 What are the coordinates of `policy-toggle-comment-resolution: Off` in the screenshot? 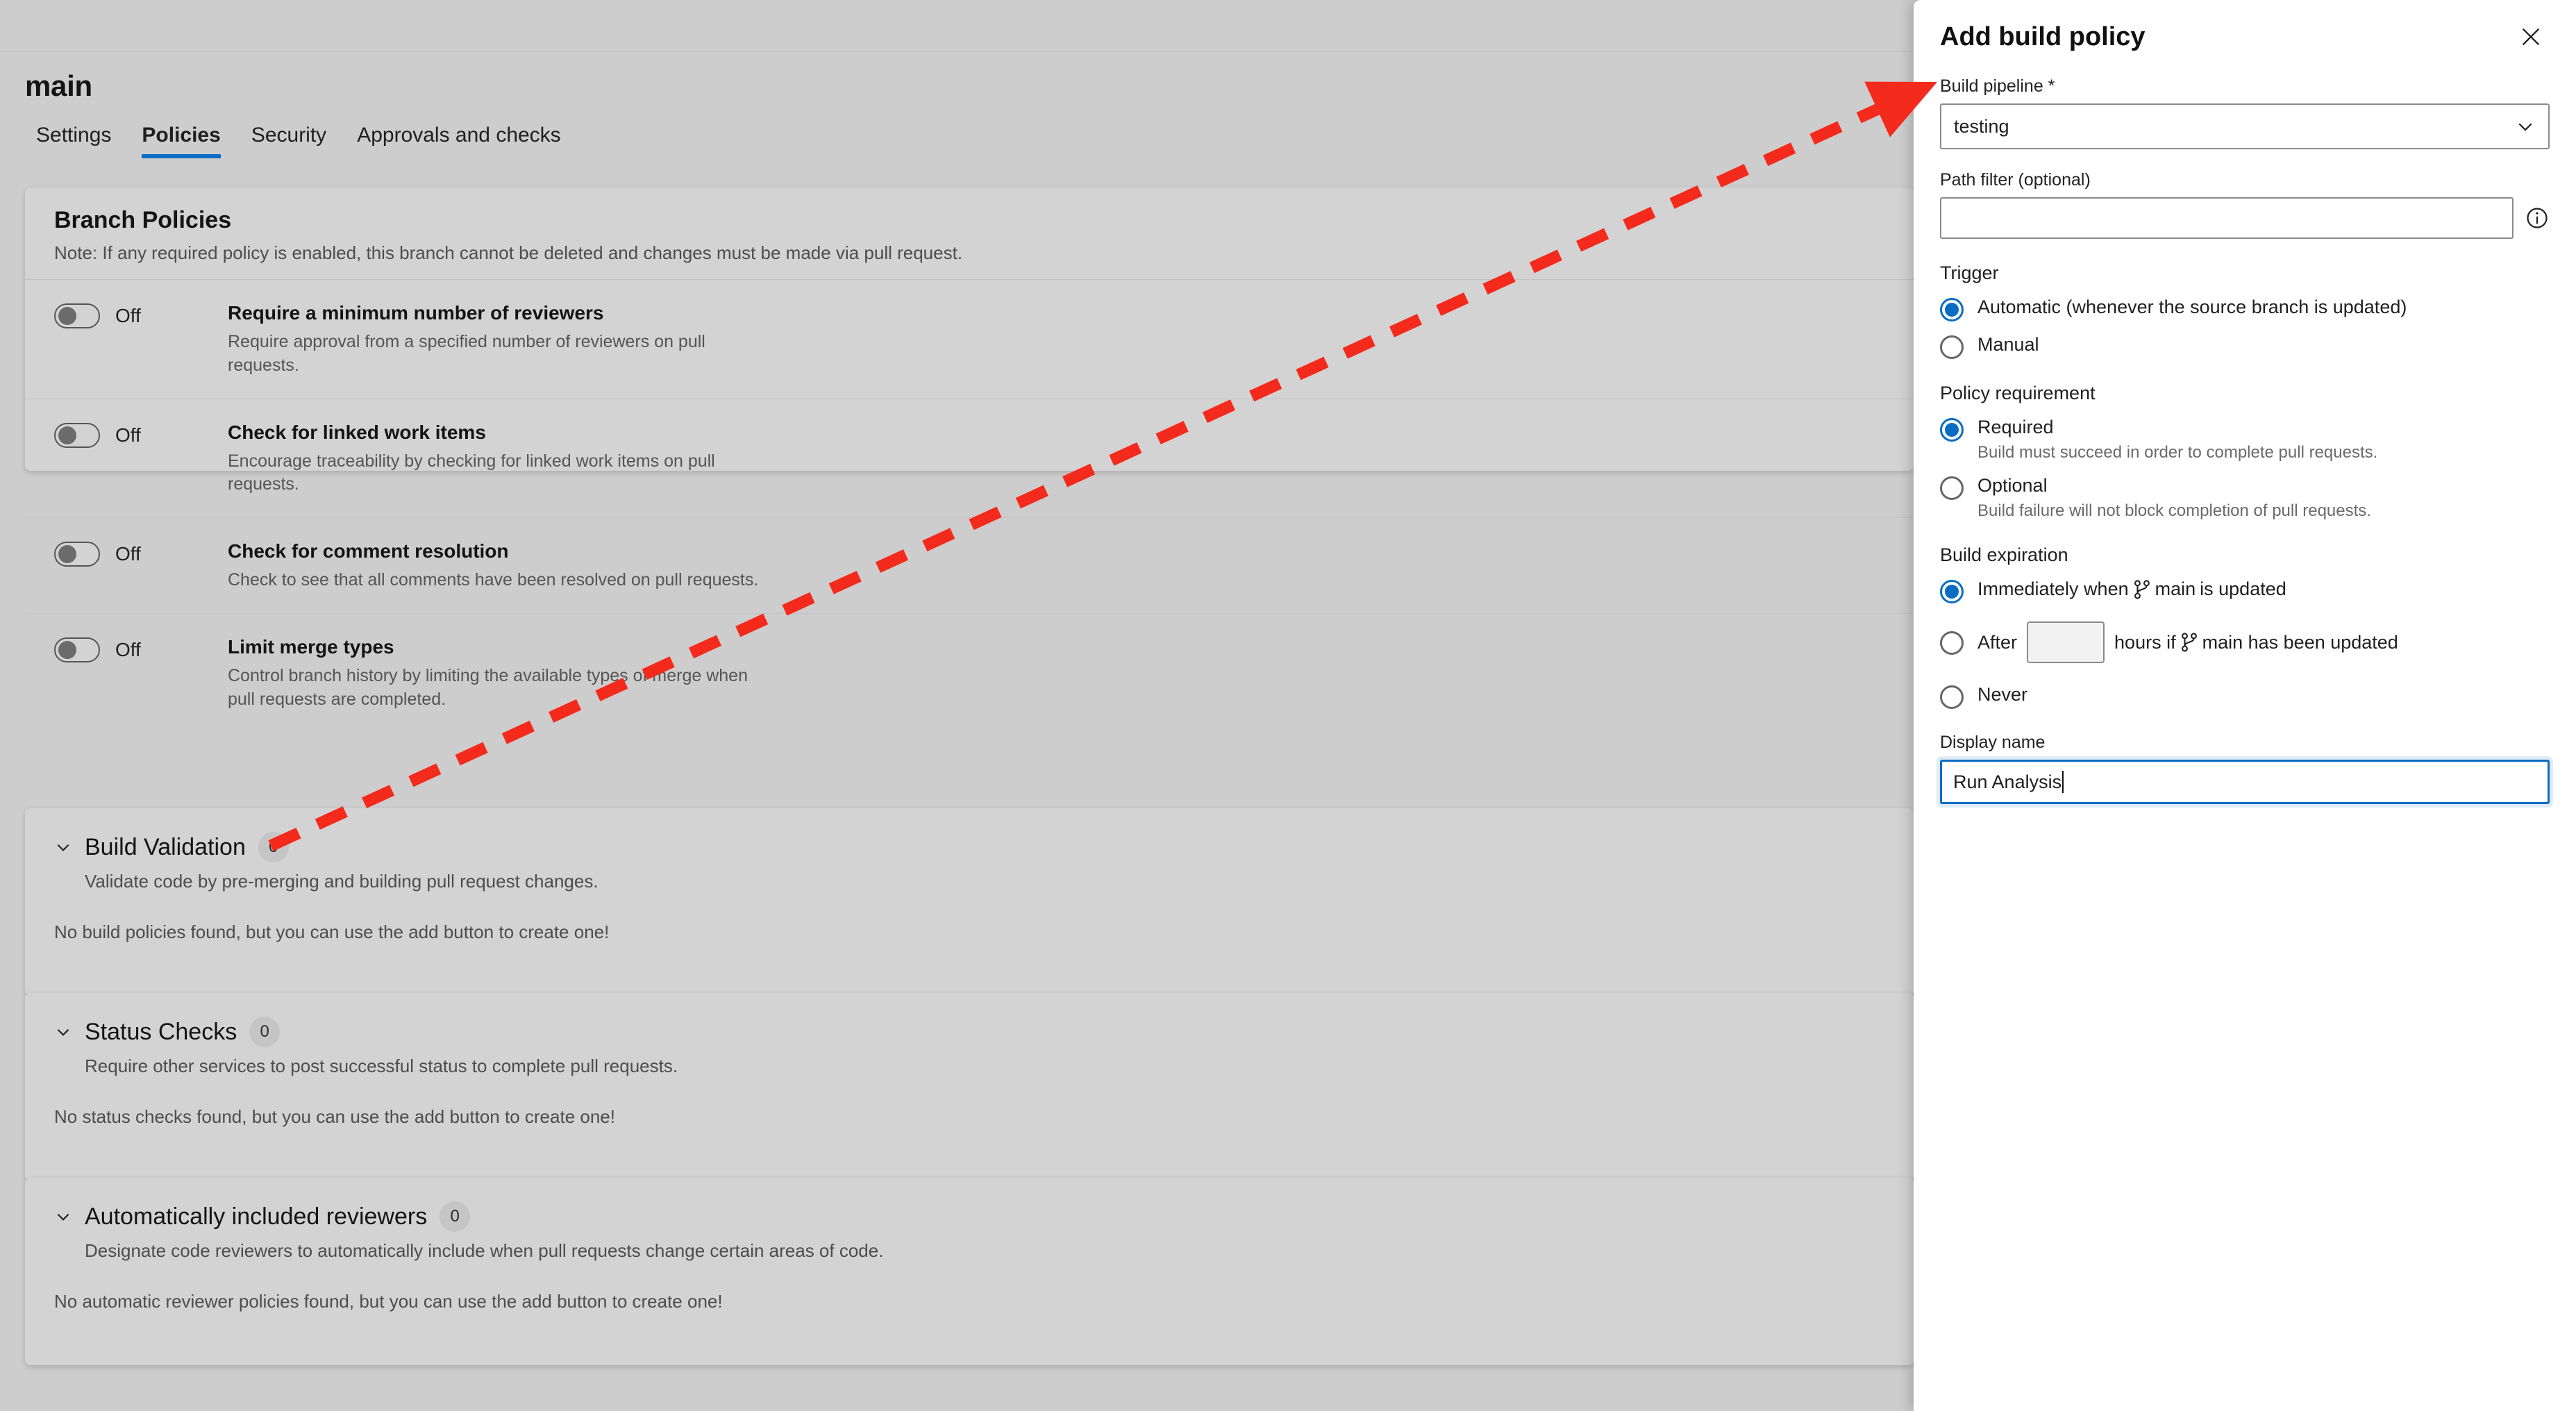 It's located at (141, 553).